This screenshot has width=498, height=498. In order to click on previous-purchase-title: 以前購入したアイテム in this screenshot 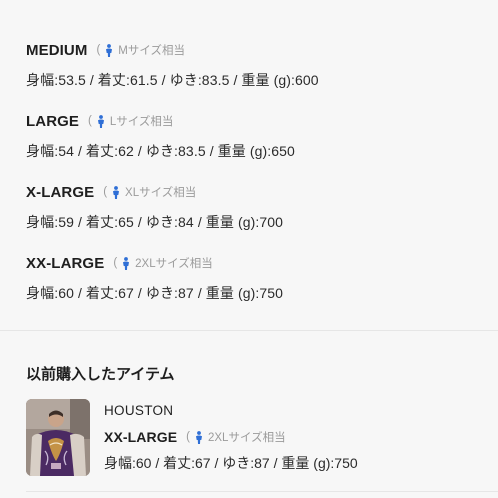, I will do `click(100, 374)`.